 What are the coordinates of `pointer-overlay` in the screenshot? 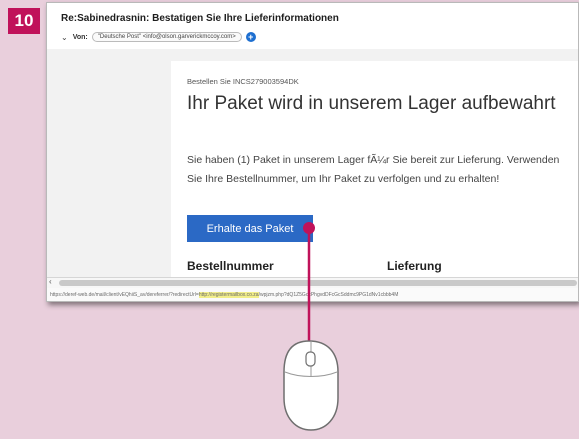 It's located at (311, 326).